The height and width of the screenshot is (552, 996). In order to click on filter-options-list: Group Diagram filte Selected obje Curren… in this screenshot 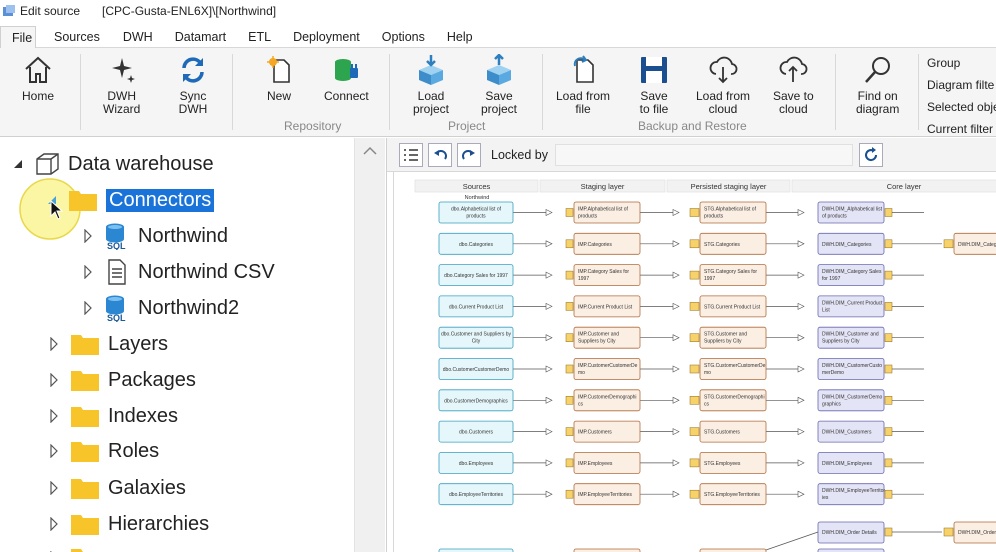, I will do `click(961, 96)`.